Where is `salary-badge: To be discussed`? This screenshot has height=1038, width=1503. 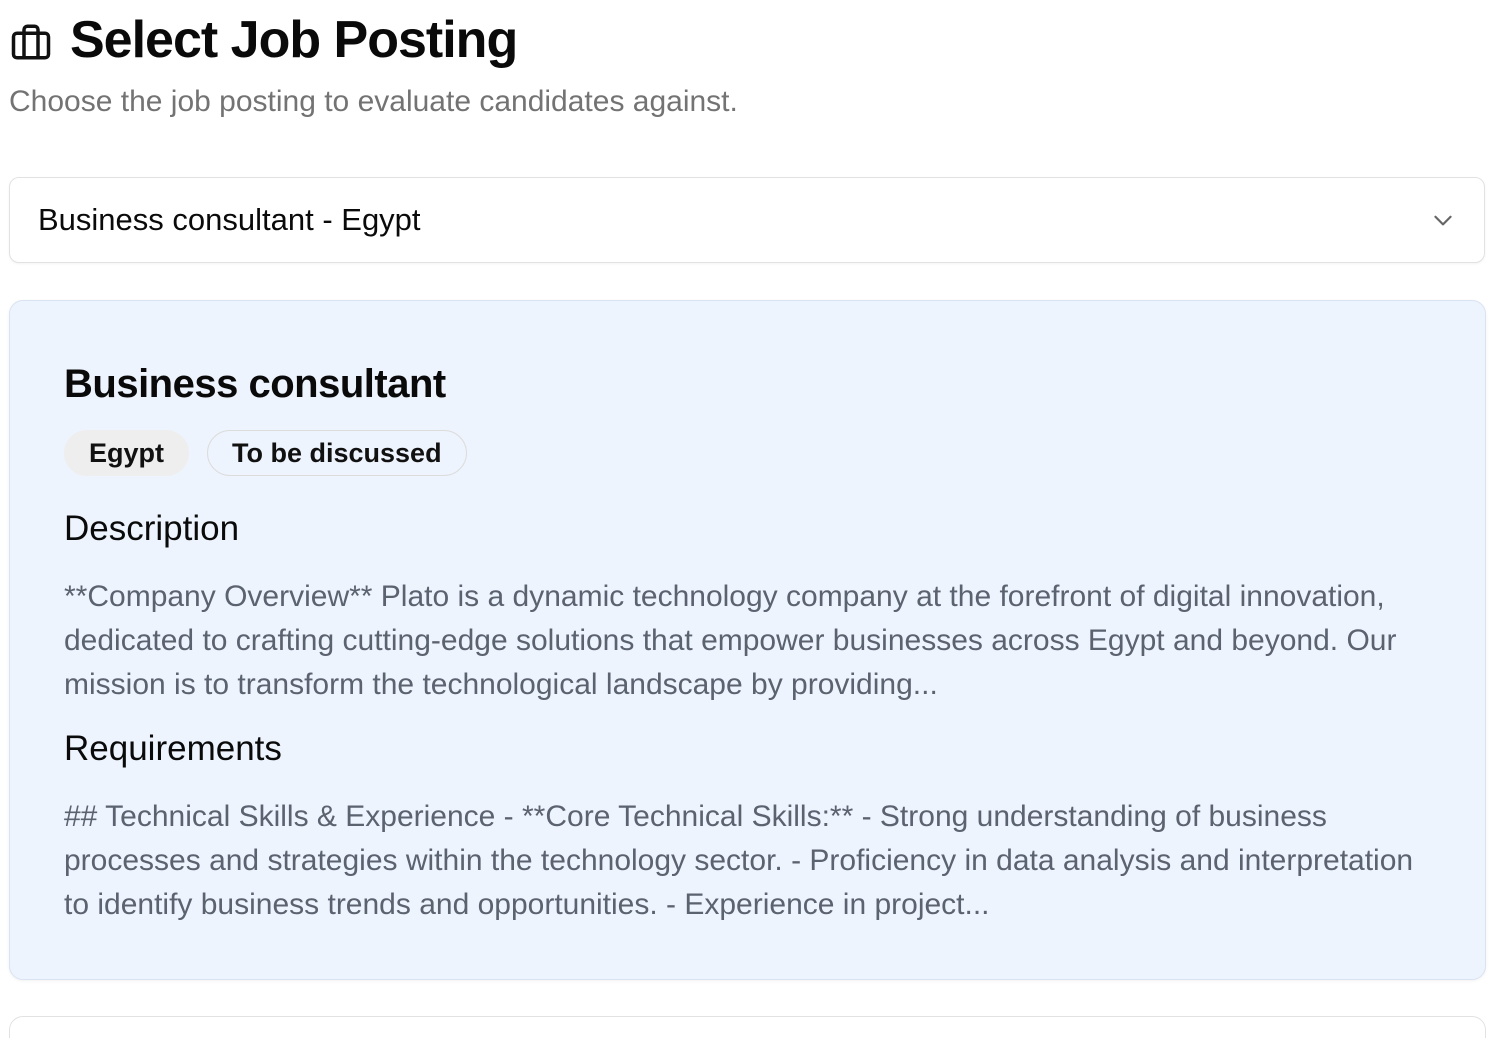 salary-badge: To be discussed is located at coordinates (337, 453).